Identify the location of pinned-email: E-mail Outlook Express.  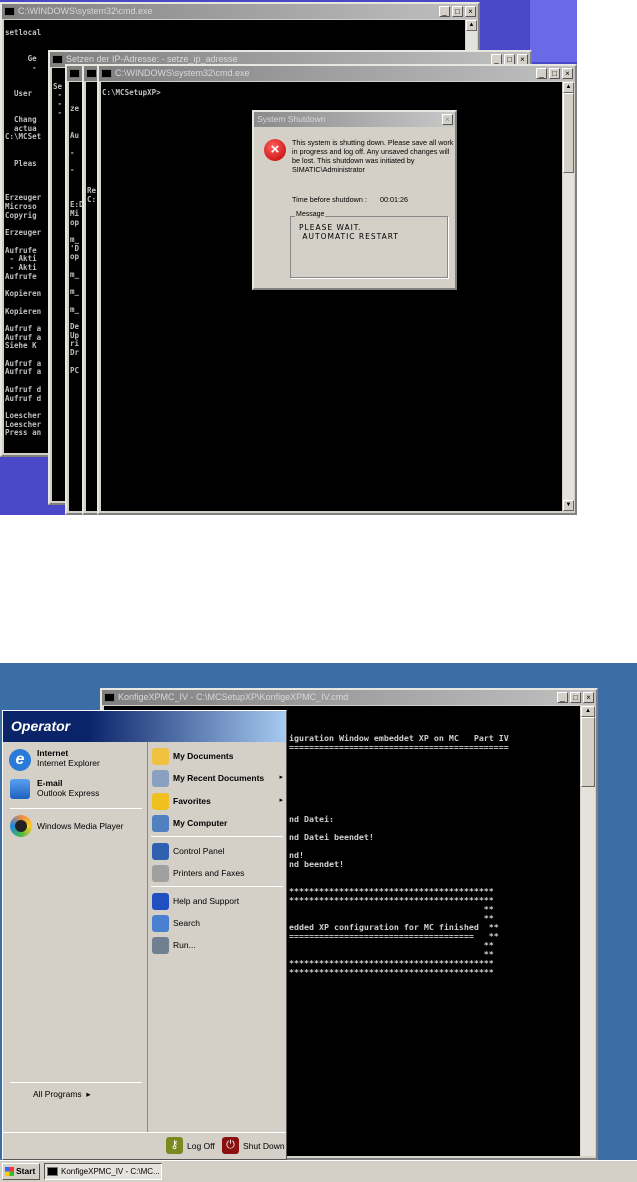
(76, 789).